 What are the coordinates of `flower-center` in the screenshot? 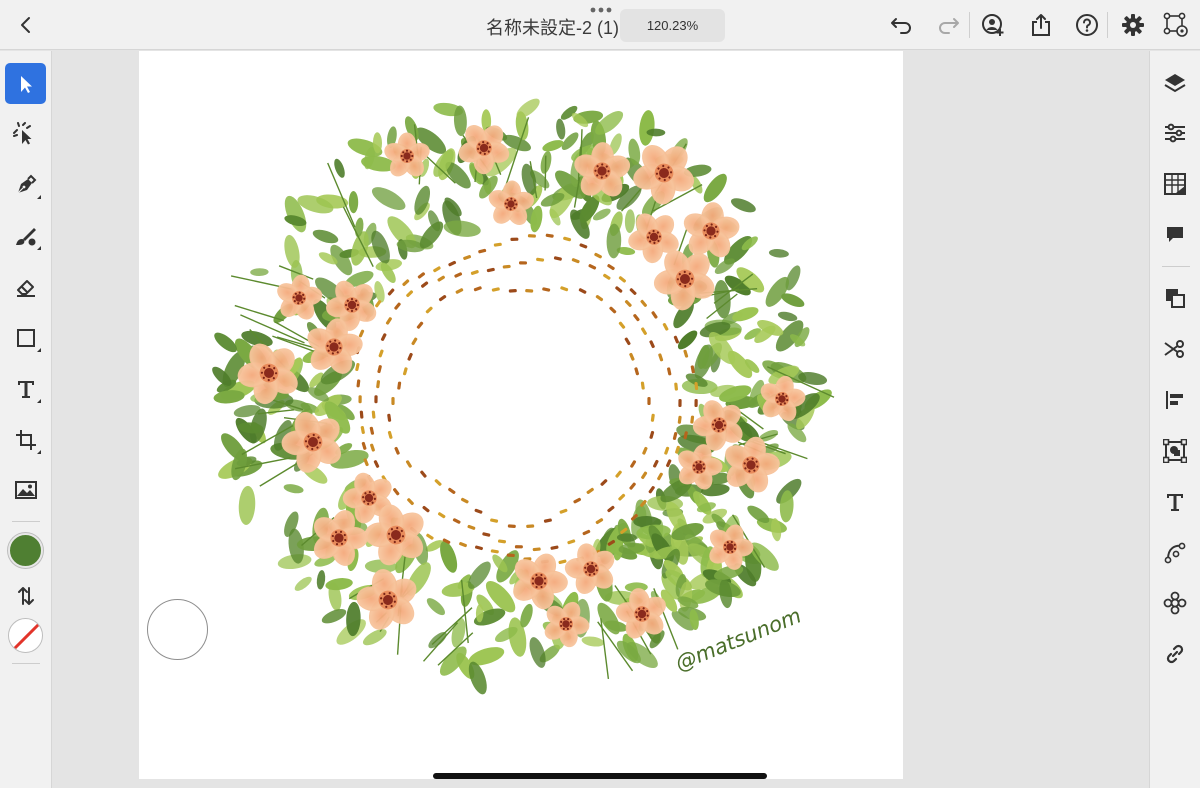 It's located at (407, 156).